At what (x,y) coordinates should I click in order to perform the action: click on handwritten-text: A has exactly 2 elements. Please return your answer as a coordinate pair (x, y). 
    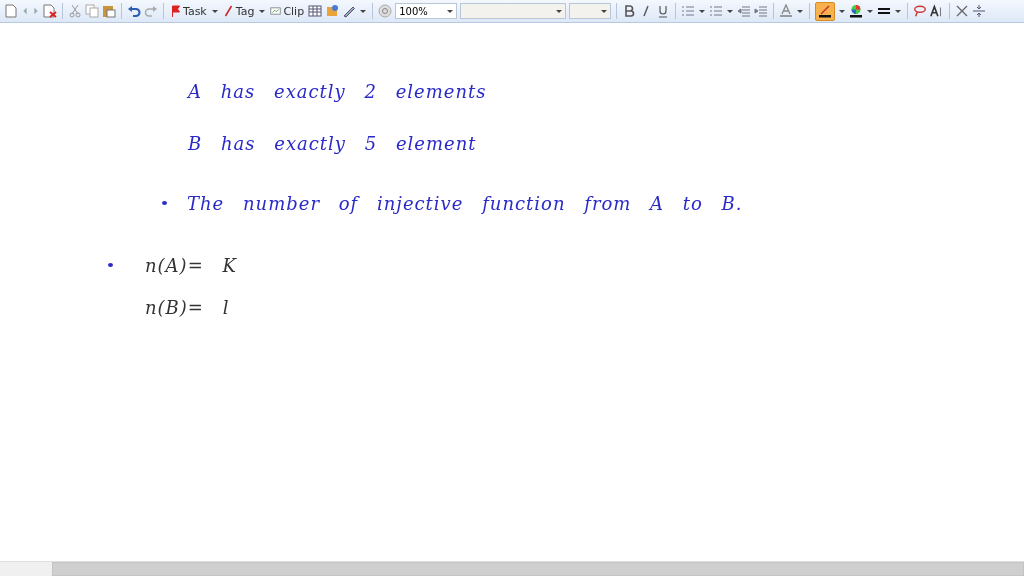
    Looking at the image, I should click on (337, 91).